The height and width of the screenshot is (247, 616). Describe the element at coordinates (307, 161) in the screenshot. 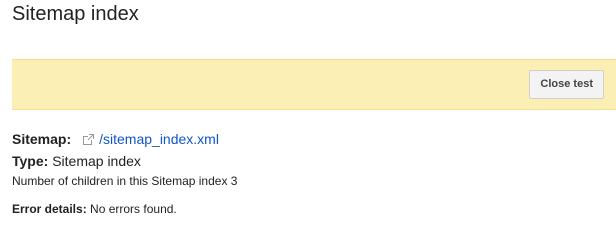

I see `type-row: Type: Sitemap index` at that location.